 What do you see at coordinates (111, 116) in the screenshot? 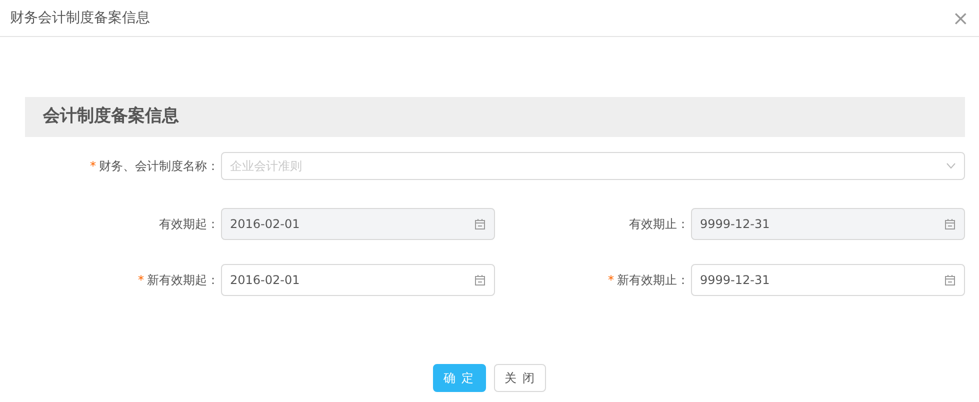
I see `section-title: 会计制度备案信息` at bounding box center [111, 116].